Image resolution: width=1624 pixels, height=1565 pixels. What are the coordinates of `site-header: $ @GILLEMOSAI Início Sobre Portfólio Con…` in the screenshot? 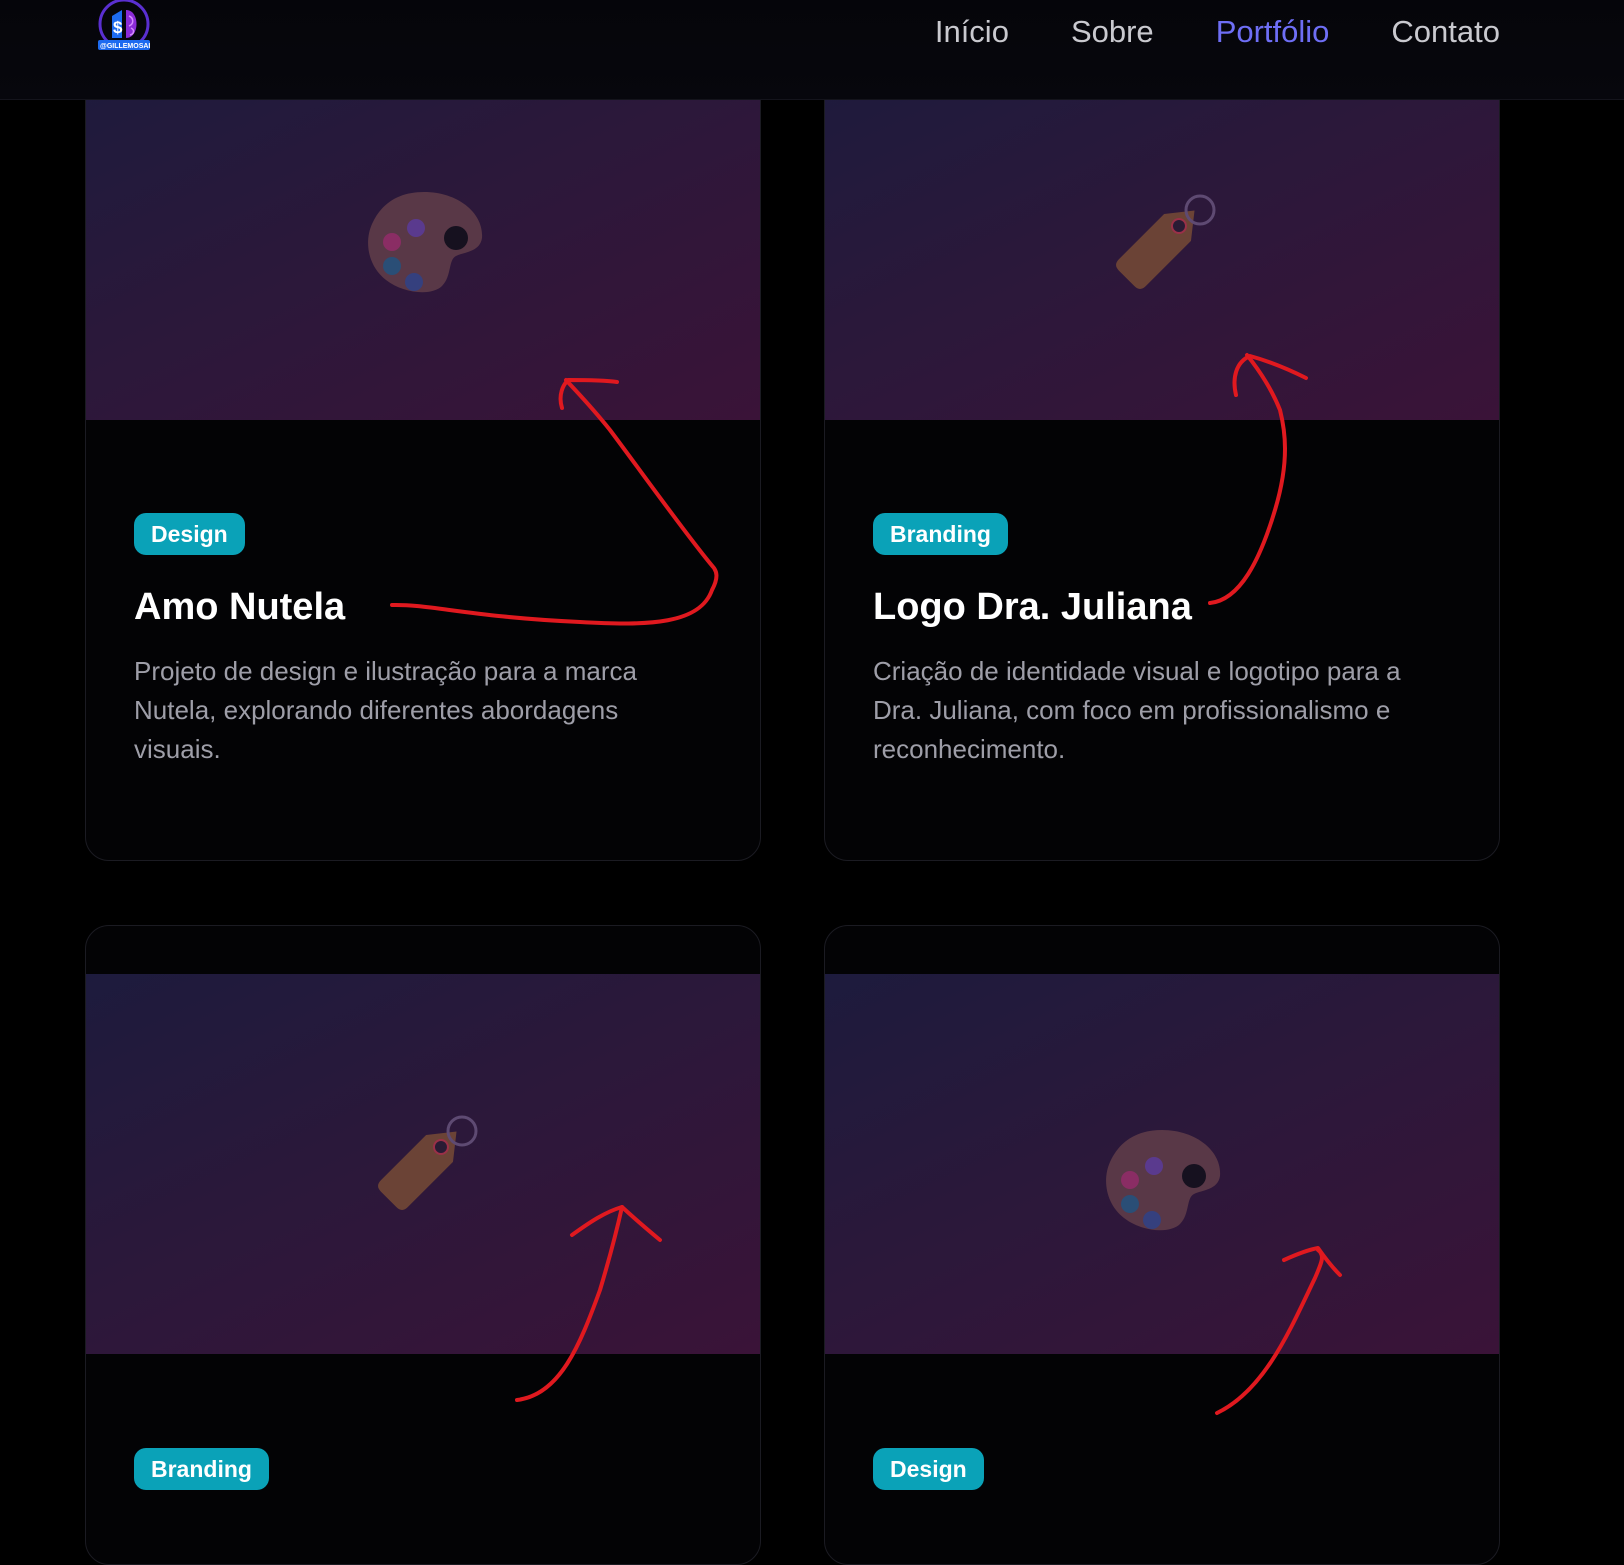 It's located at (812, 50).